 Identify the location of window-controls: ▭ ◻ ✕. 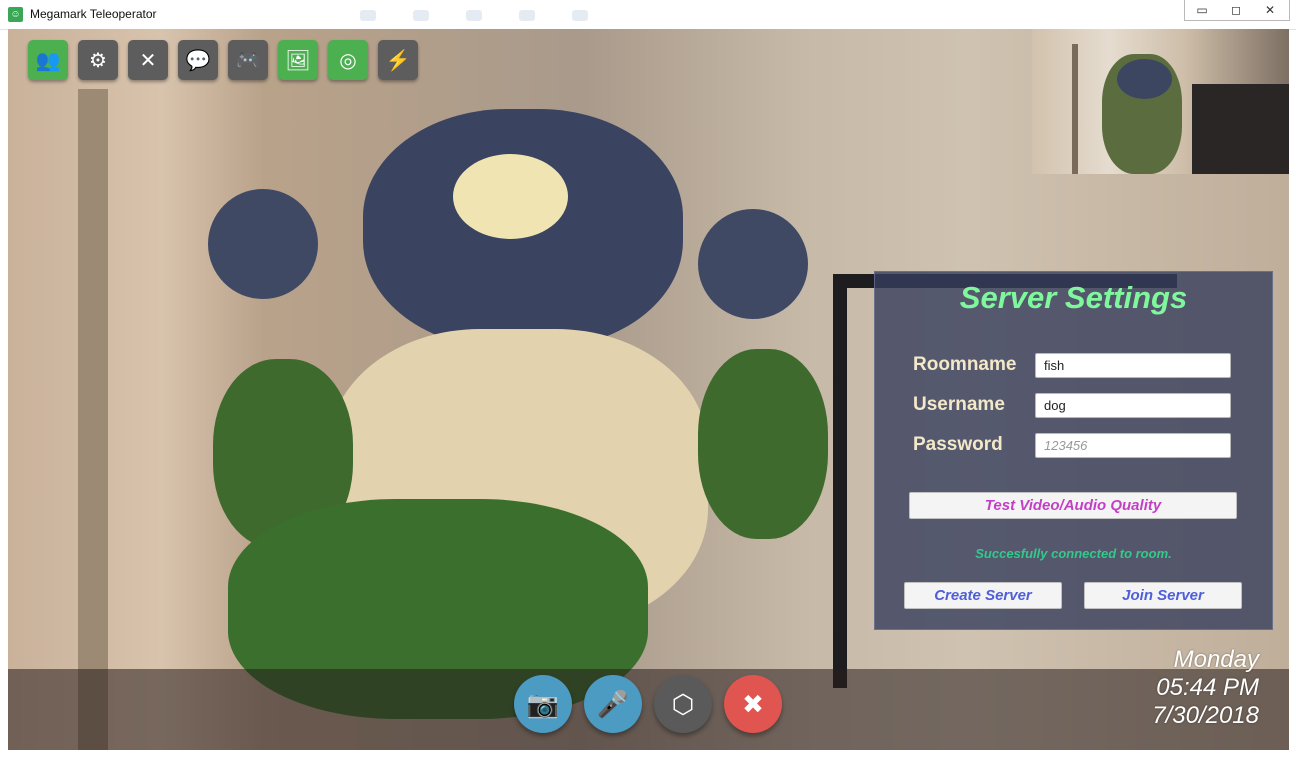
(1237, 10).